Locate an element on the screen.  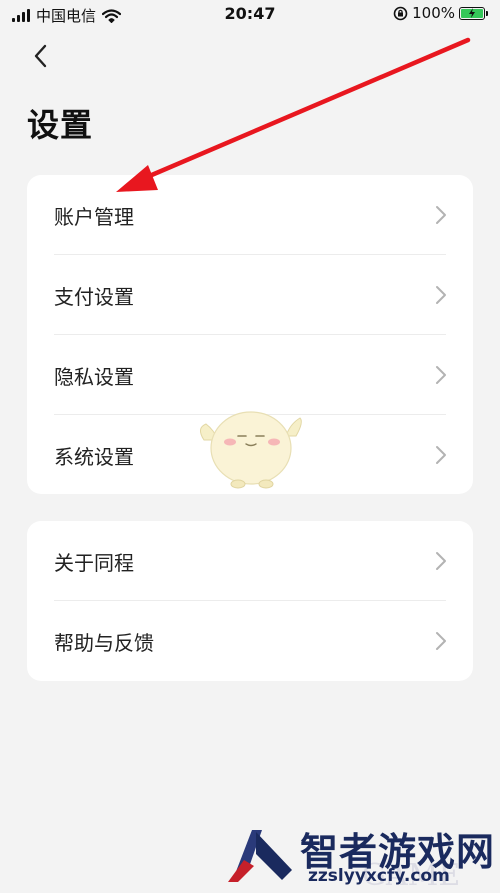
settings-item-payment: 支付设置 is located at coordinates (250, 295).